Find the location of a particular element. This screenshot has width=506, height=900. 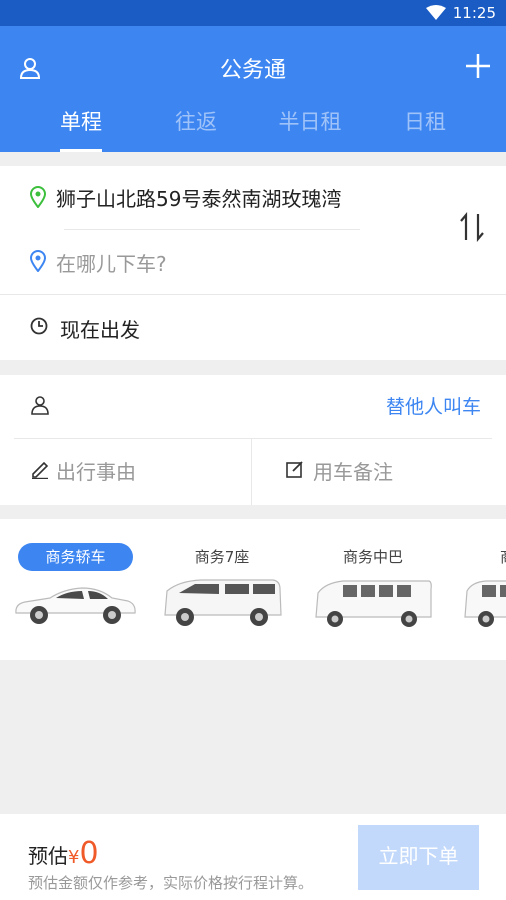

tab-round-trip: 往返 is located at coordinates (196, 129).